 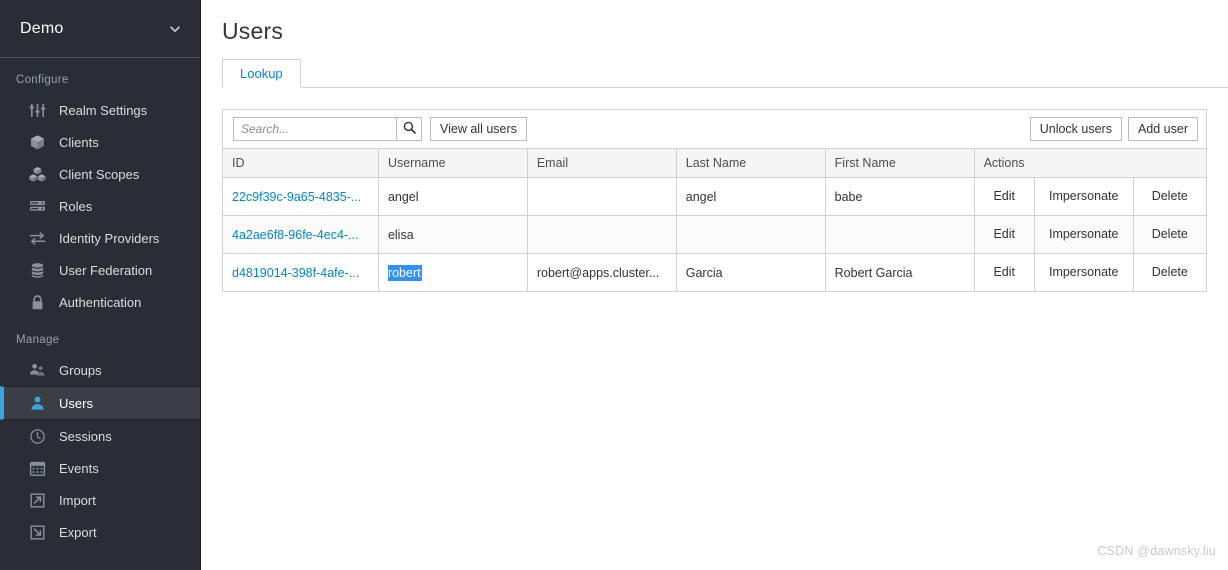 What do you see at coordinates (37, 532) in the screenshot?
I see `export-arrow-icon` at bounding box center [37, 532].